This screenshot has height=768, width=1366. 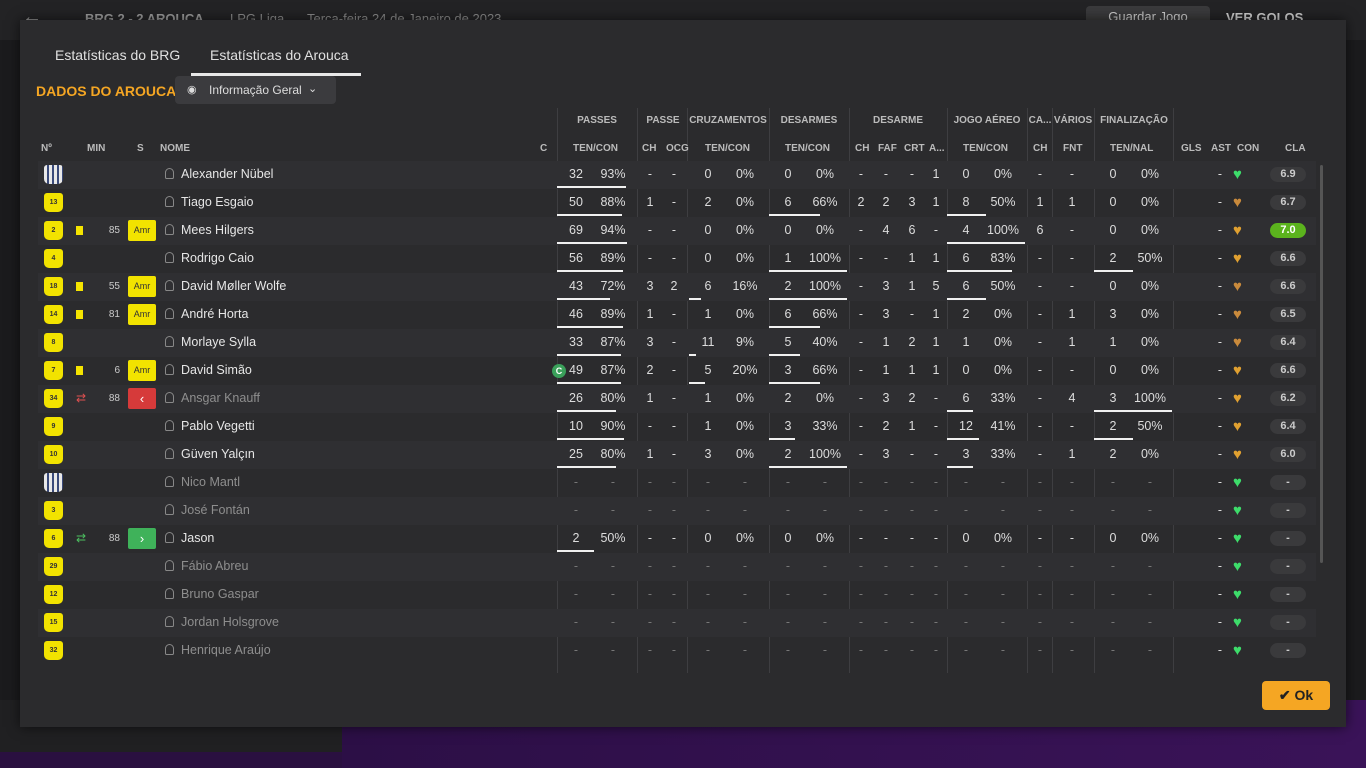 I want to click on a: 1, so click(x=936, y=258).